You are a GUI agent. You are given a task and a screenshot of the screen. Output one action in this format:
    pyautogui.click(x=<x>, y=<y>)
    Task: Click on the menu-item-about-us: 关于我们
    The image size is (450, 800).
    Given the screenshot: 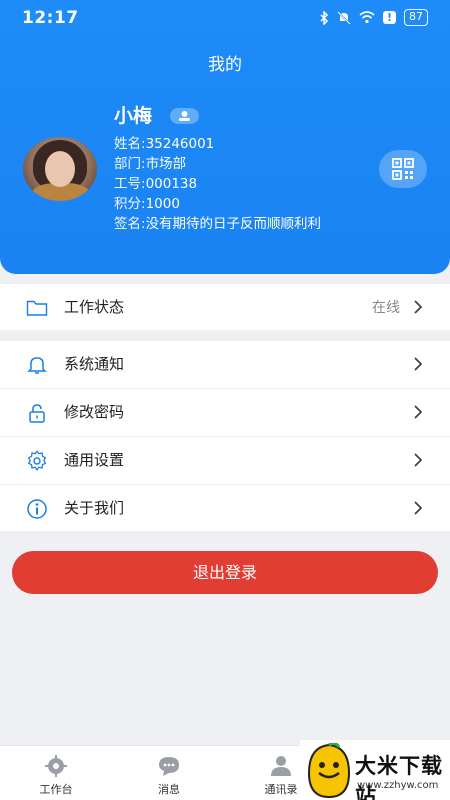 What is the action you would take?
    pyautogui.click(x=225, y=508)
    